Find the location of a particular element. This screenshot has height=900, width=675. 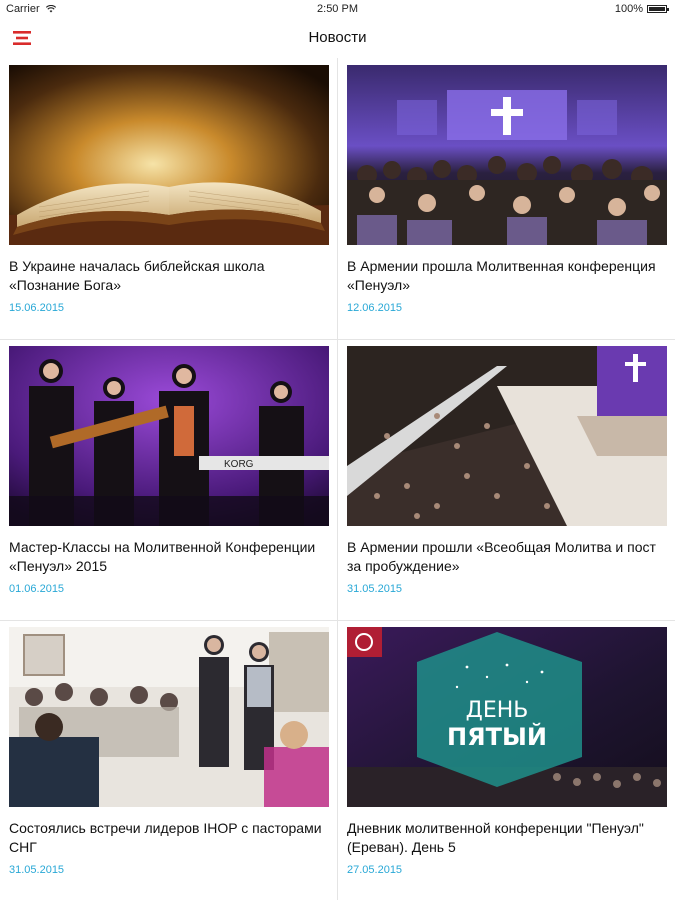

page-title: Новости is located at coordinates (337, 37).